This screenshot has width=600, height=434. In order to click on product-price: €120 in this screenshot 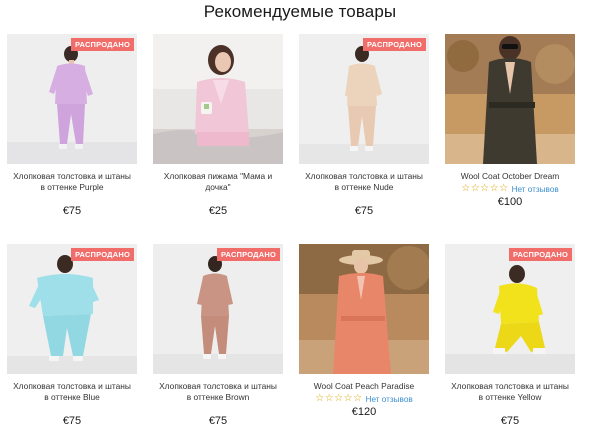, I will do `click(364, 412)`.